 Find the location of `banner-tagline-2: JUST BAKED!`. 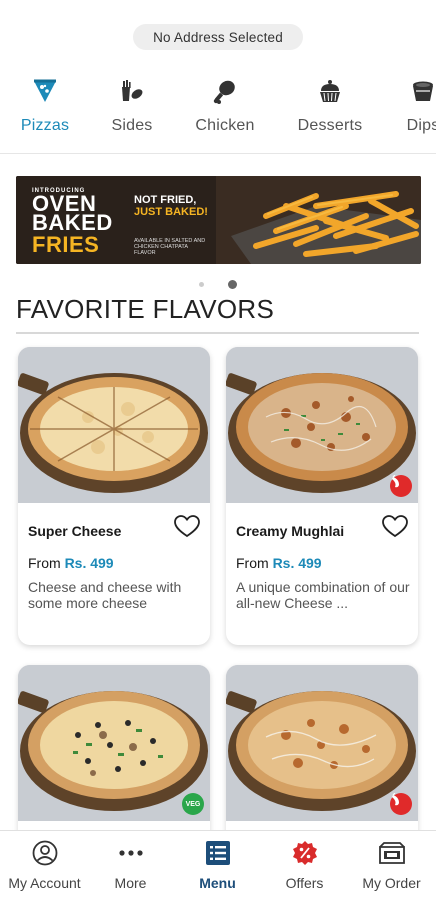

banner-tagline-2: JUST BAKED! is located at coordinates (171, 212).